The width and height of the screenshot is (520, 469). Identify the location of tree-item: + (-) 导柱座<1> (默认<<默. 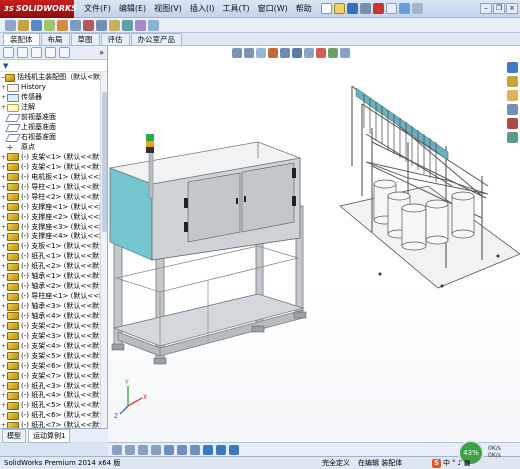
(53, 297).